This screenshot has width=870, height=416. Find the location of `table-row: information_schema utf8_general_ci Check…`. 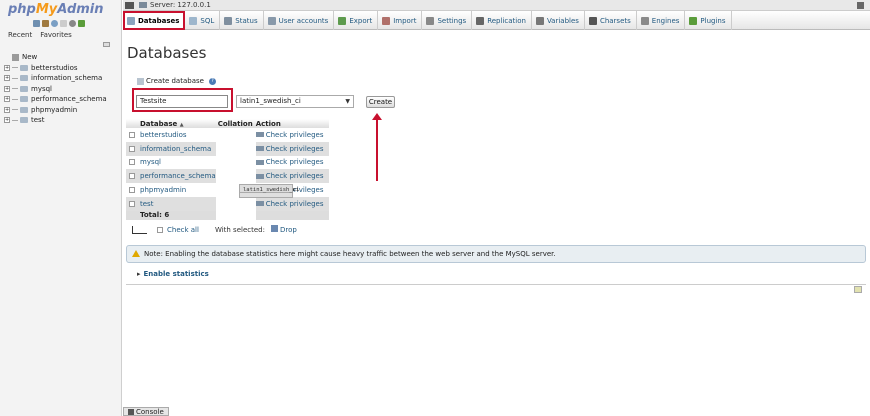

table-row: information_schema utf8_general_ci Check… is located at coordinates (227, 169).